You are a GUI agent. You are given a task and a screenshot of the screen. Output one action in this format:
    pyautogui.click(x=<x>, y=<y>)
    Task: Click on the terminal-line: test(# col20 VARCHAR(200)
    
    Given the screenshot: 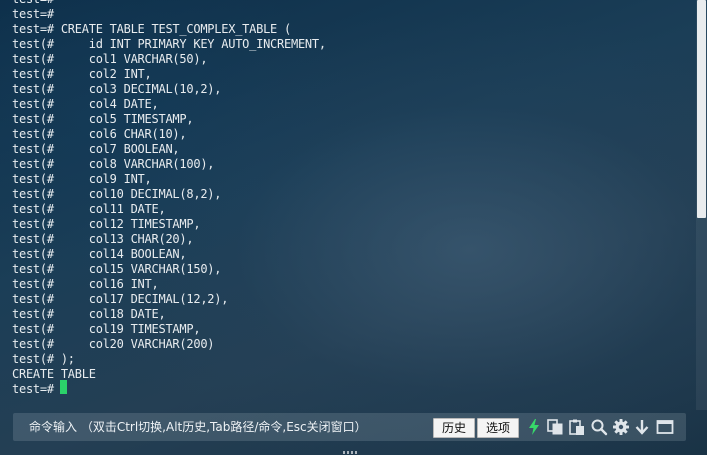 What is the action you would take?
    pyautogui.click(x=113, y=344)
    